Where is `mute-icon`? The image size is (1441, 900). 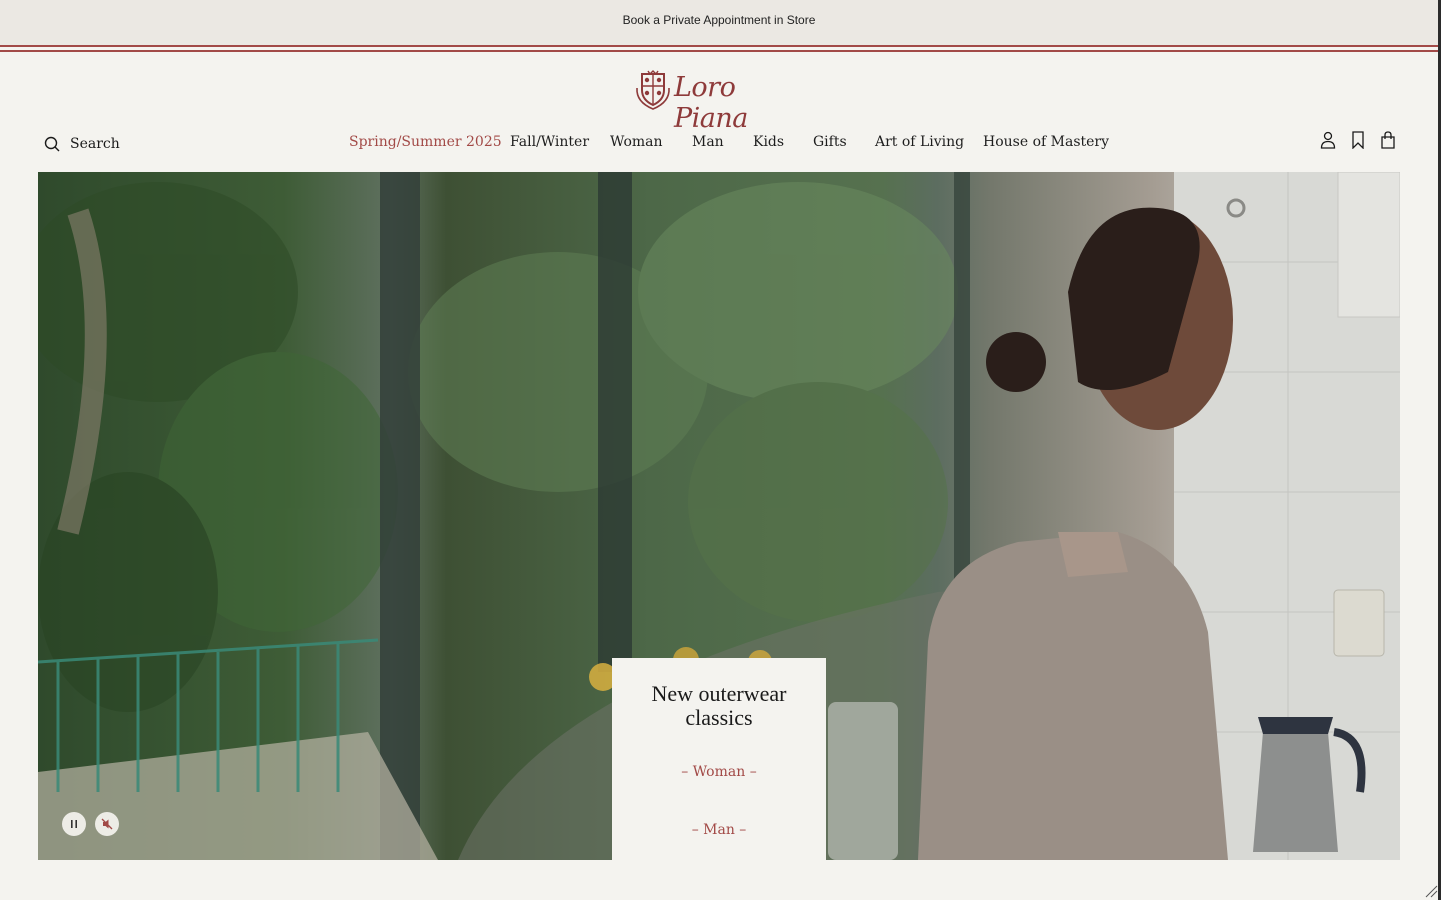
mute-icon is located at coordinates (107, 824).